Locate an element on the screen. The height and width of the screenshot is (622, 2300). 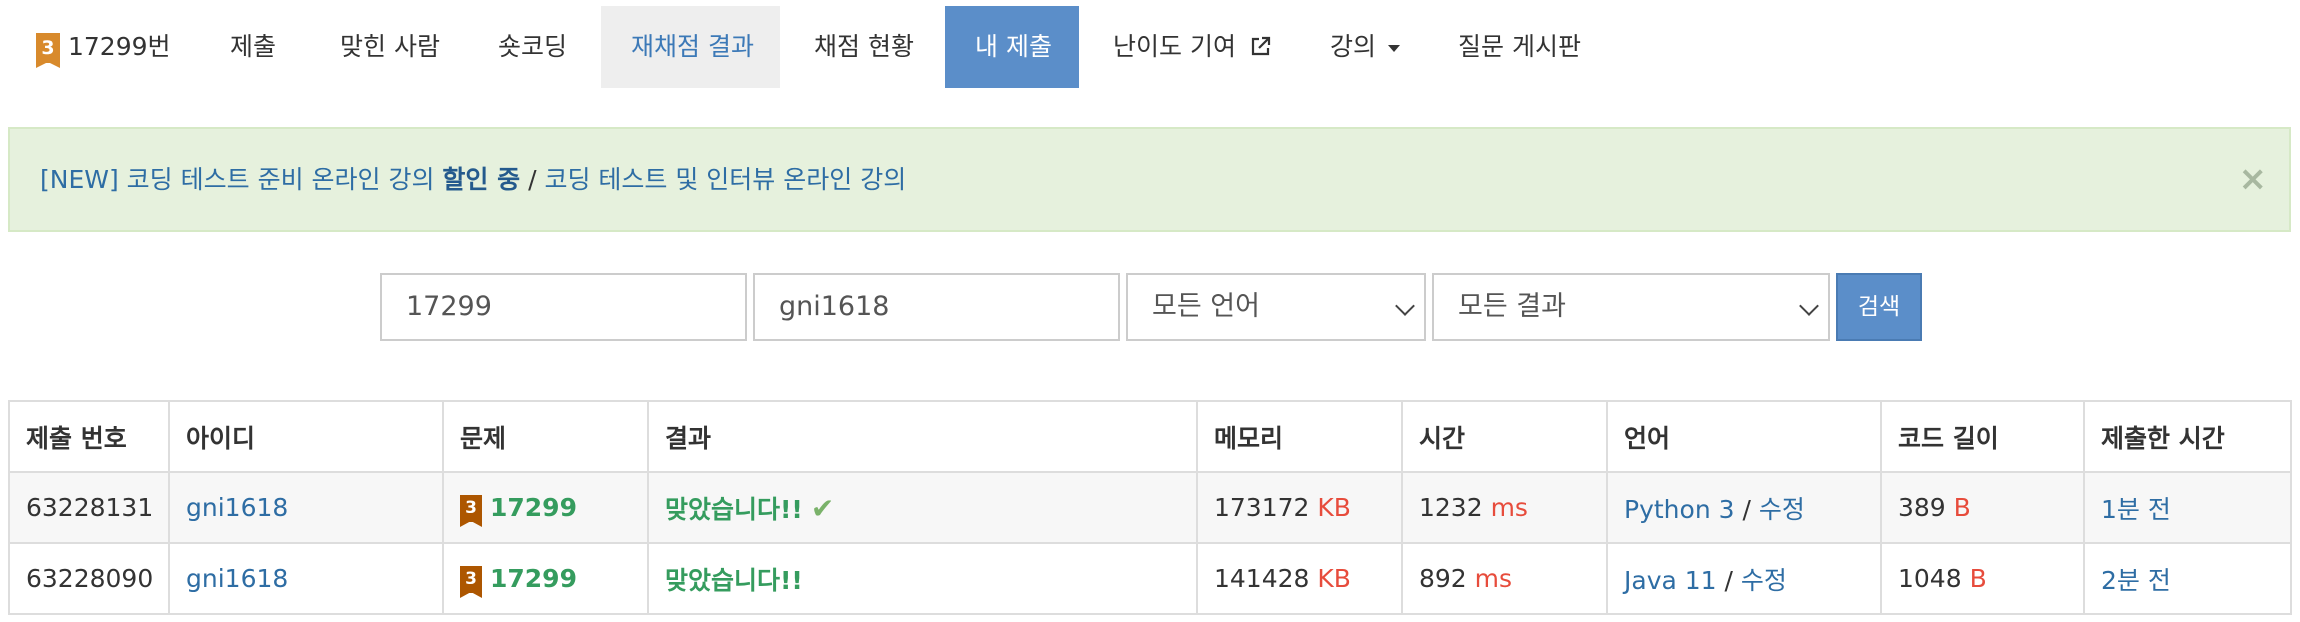
header-submitted-time: 제출한 시간 is located at coordinates (2187, 436).